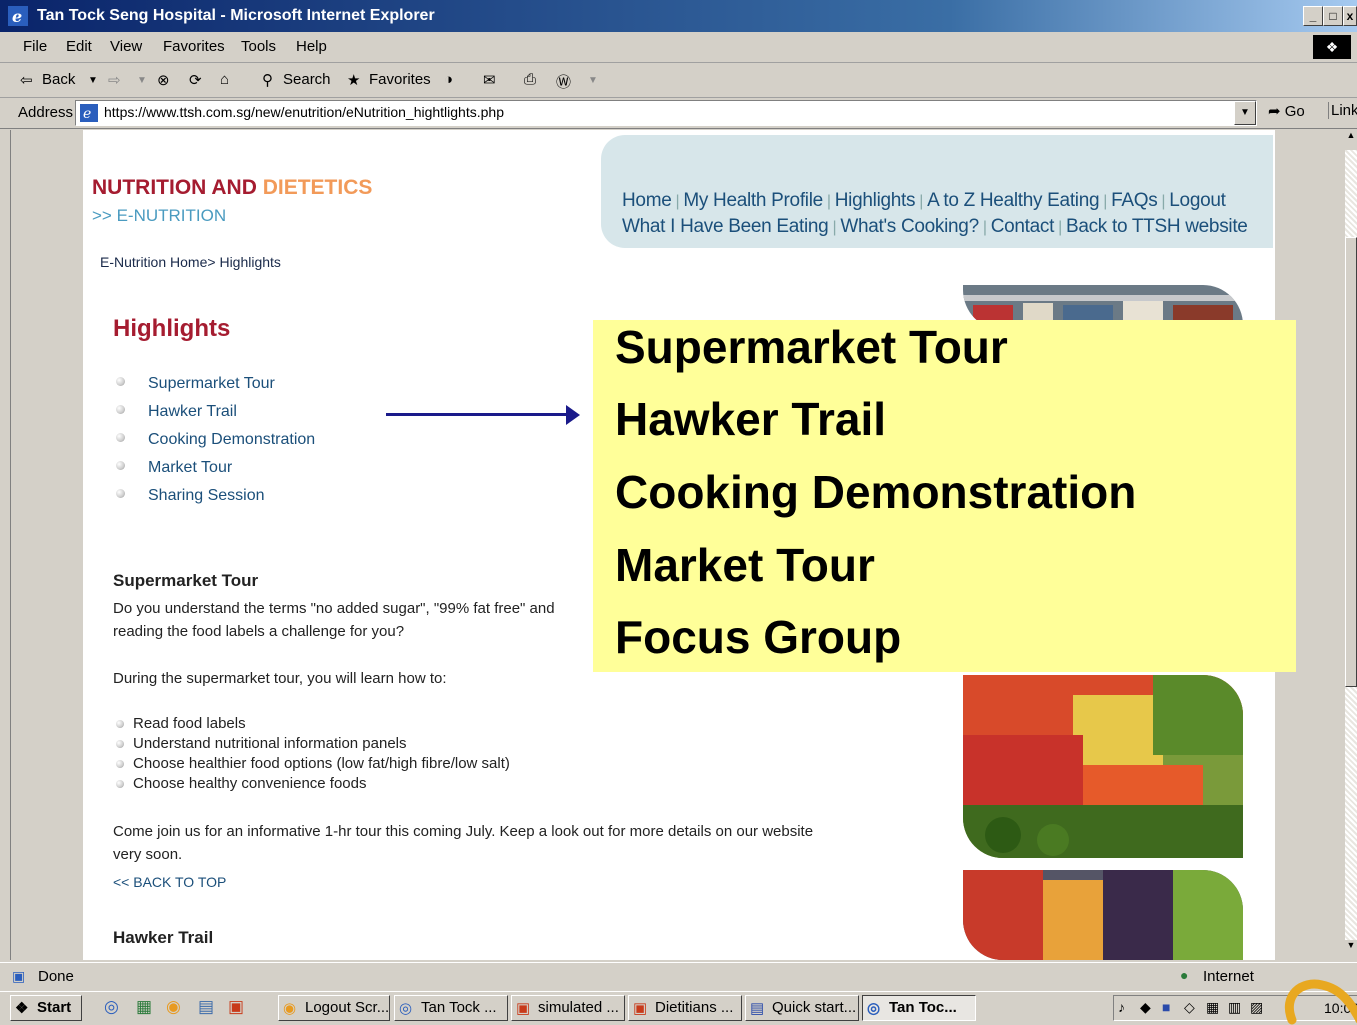 Image resolution: width=1357 pixels, height=1025 pixels. What do you see at coordinates (593, 80) in the screenshot?
I see `edit-dropdown-icon: ▼` at bounding box center [593, 80].